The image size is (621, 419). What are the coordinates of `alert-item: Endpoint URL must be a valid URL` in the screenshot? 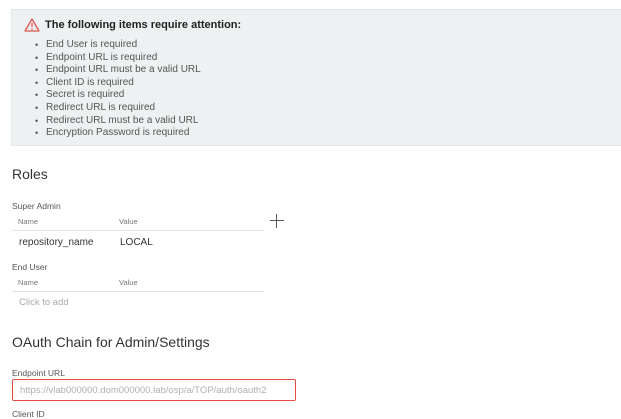 It's located at (118, 70).